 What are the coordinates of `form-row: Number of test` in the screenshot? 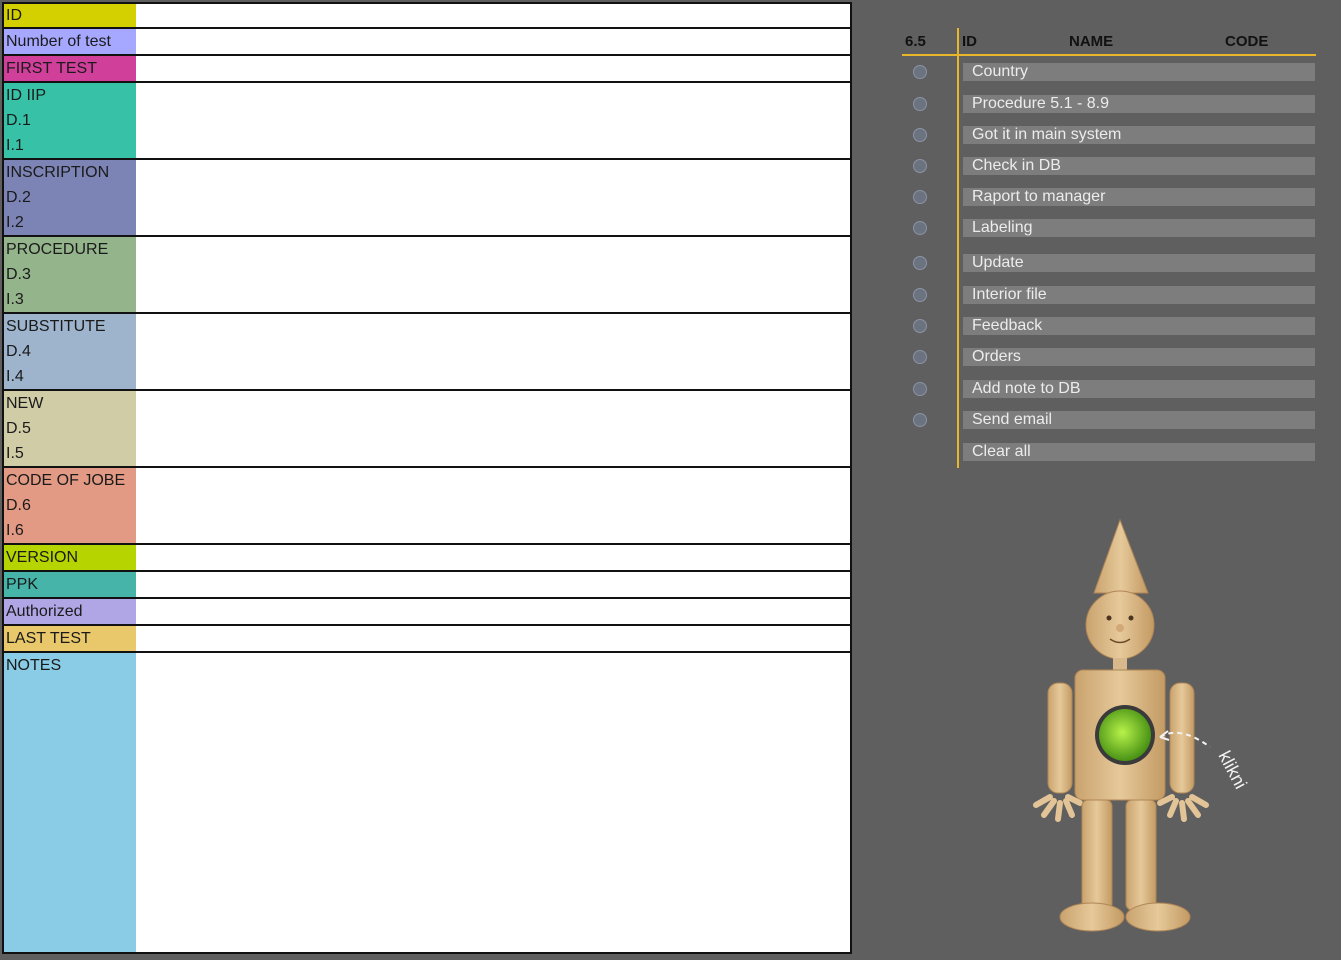 It's located at (427, 42).